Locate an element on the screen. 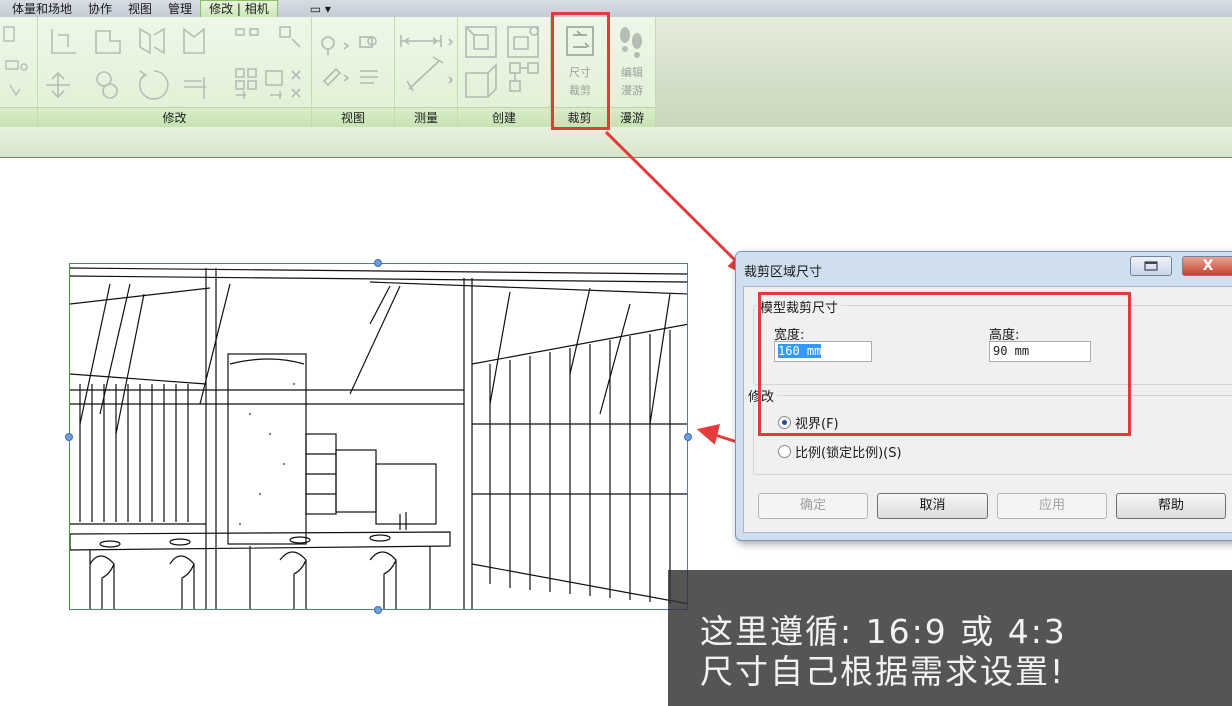 The width and height of the screenshot is (1232, 706). panel-measure: 测量 is located at coordinates (426, 72).